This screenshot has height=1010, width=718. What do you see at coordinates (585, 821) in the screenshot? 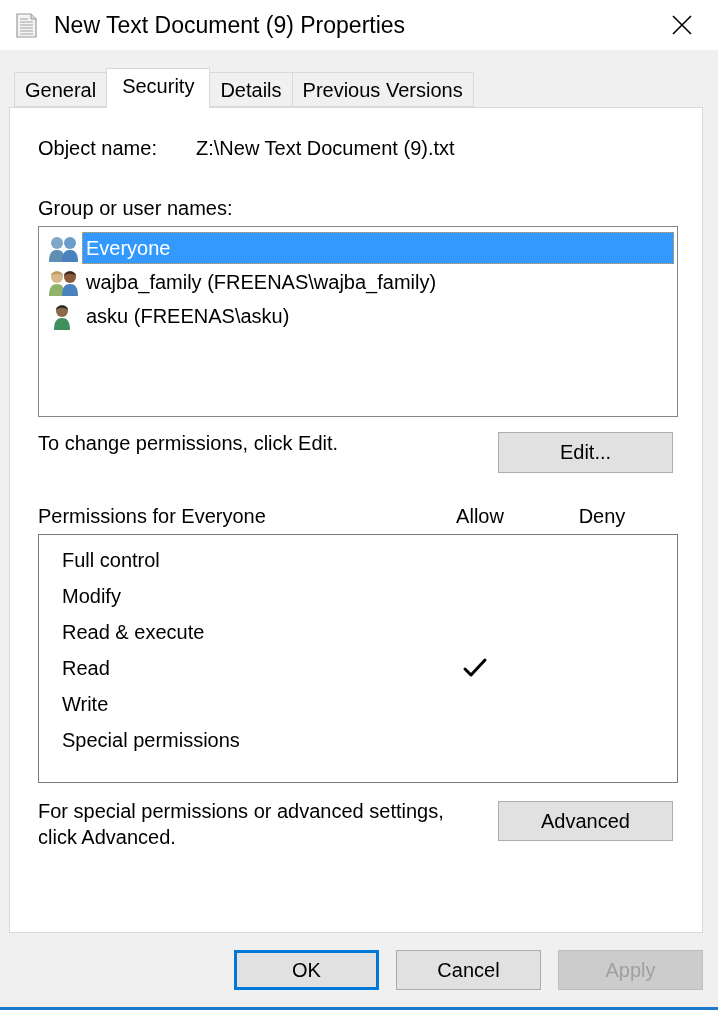
I see `advanced-button: Advanced` at bounding box center [585, 821].